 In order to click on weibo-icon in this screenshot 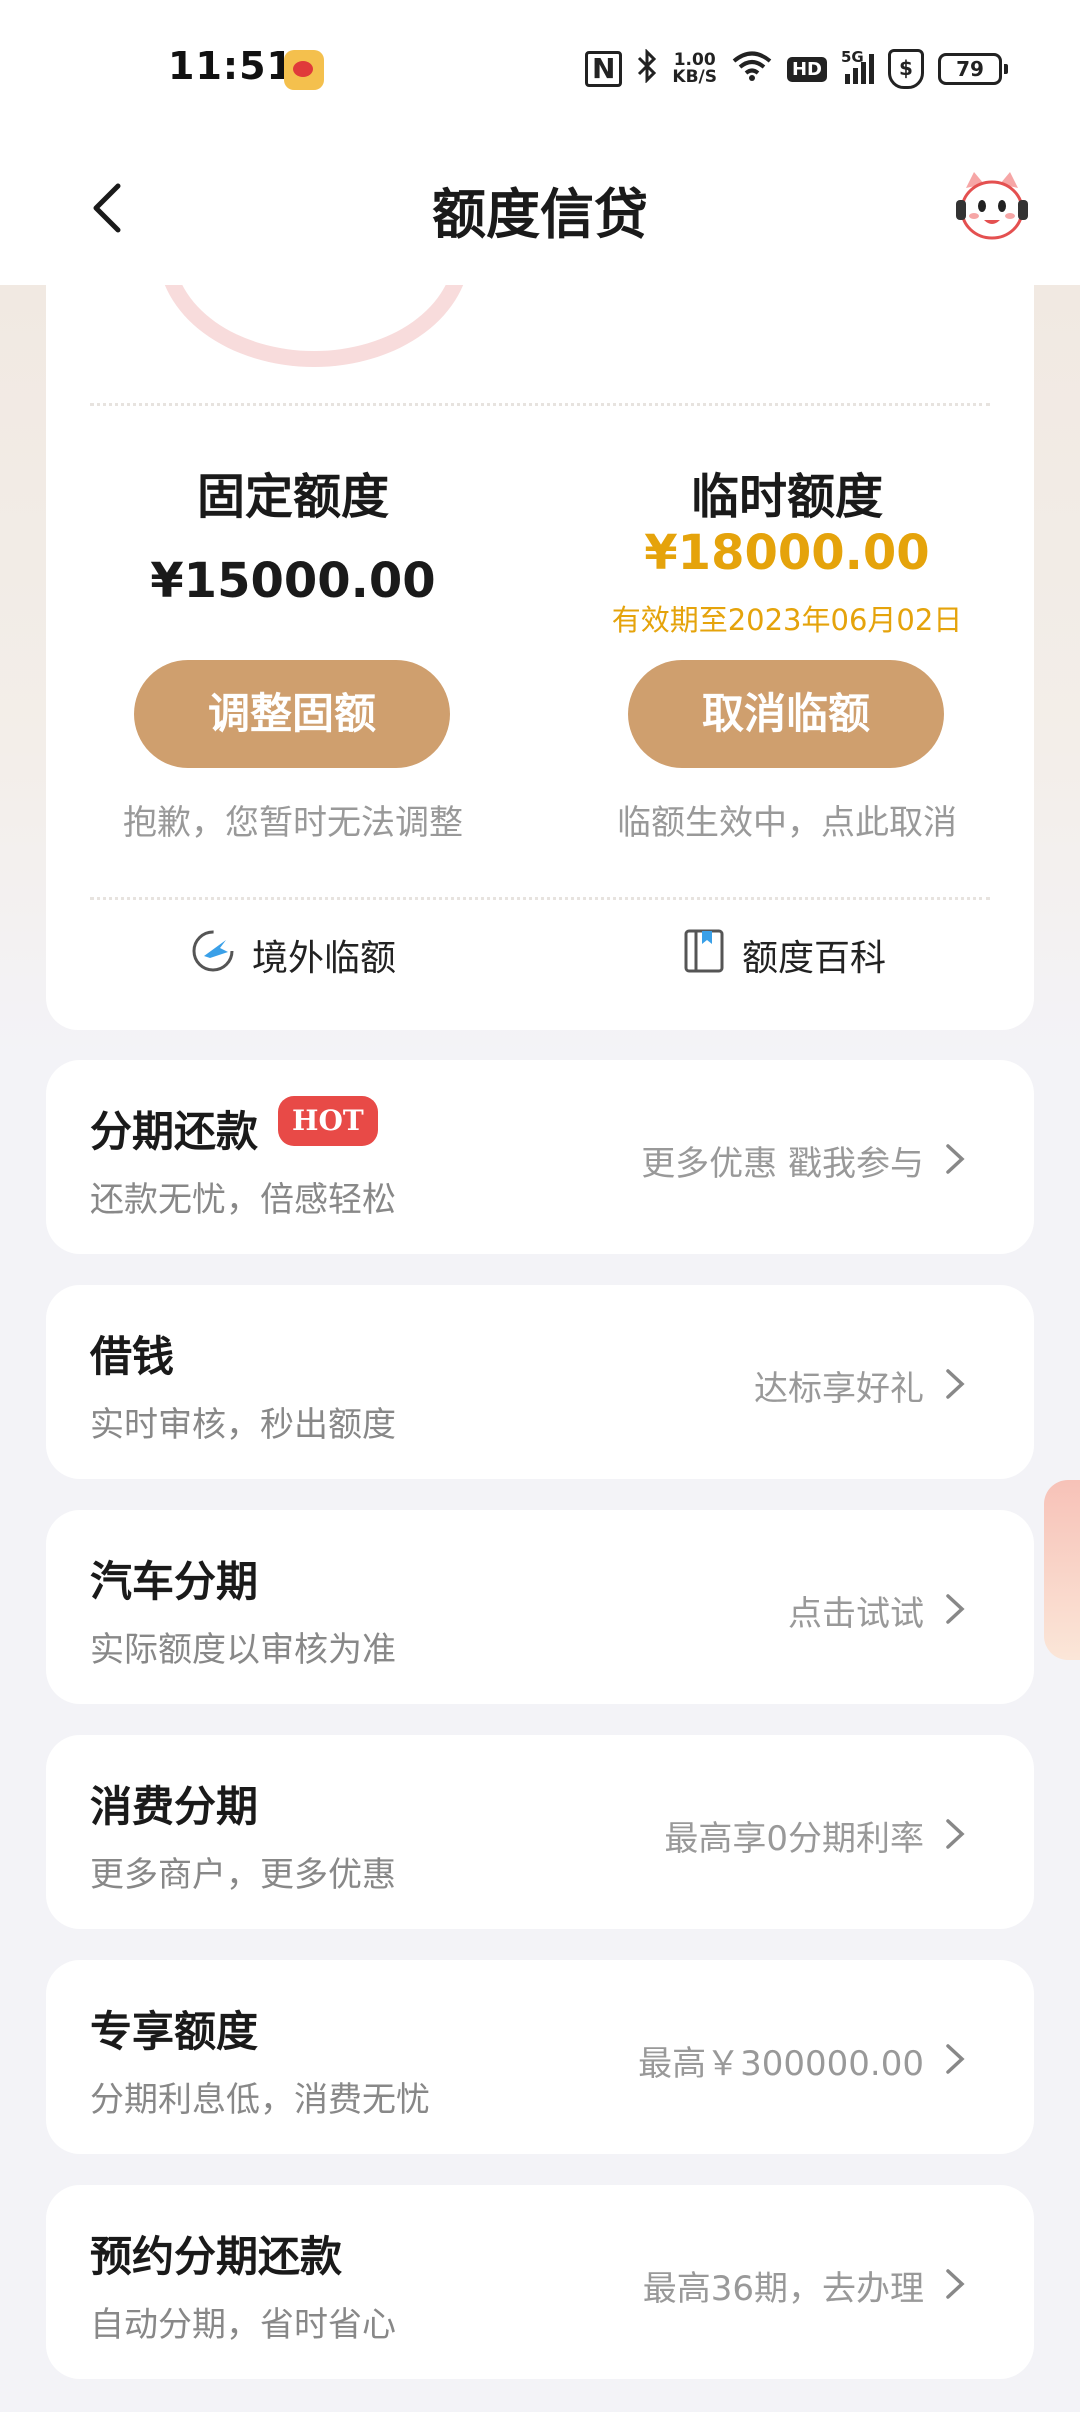, I will do `click(304, 70)`.